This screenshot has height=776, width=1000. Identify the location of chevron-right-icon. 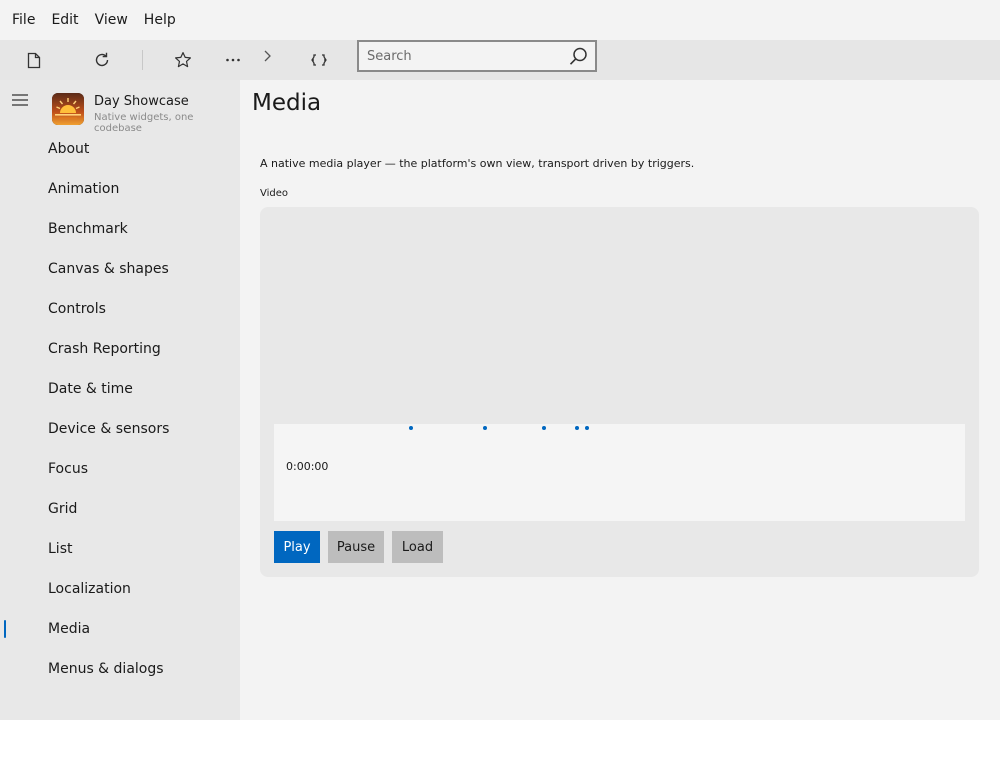
(267, 56).